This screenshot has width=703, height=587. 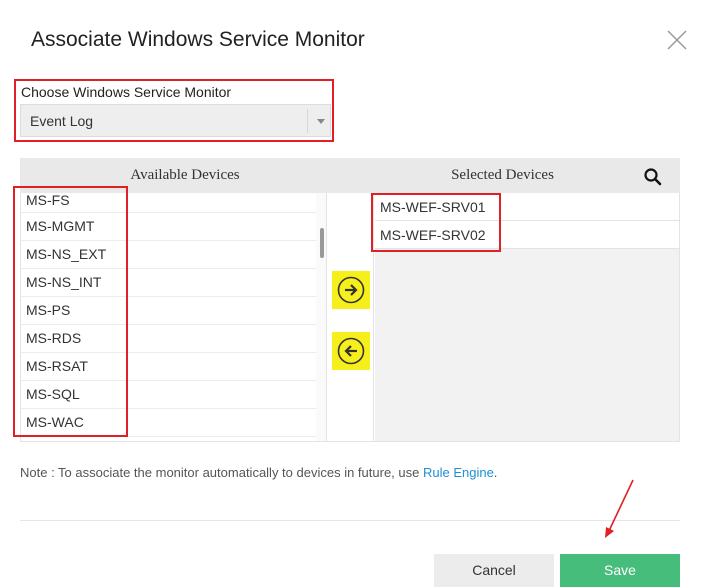 I want to click on footer-divider, so click(x=350, y=520).